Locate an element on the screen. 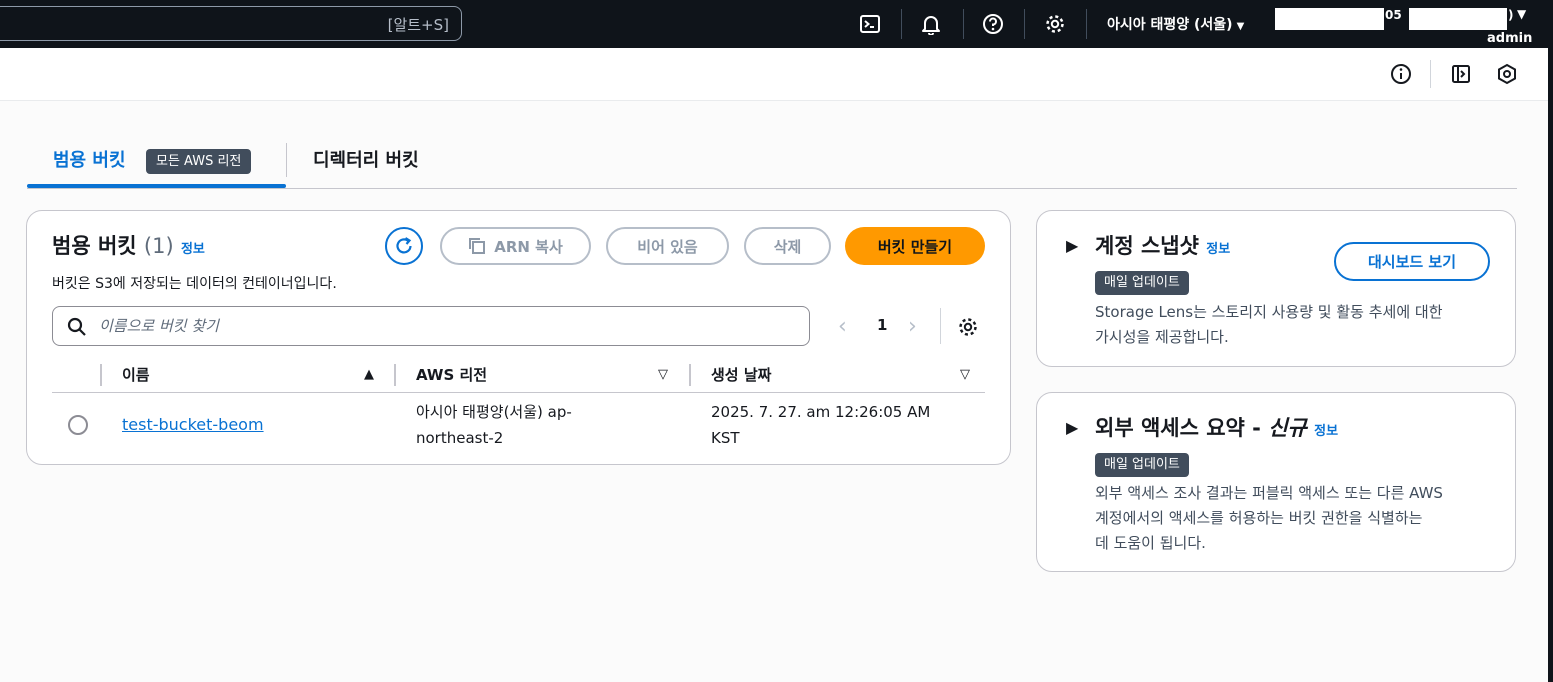 The height and width of the screenshot is (682, 1553). bucket-region-cell: 아시아 태평양(서울) ap- northeast-2 is located at coordinates (494, 425).